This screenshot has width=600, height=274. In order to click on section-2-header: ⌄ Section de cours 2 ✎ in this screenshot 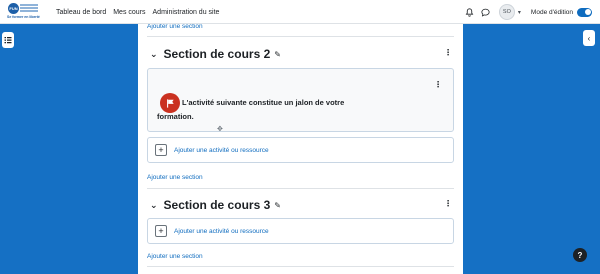, I will do `click(215, 54)`.